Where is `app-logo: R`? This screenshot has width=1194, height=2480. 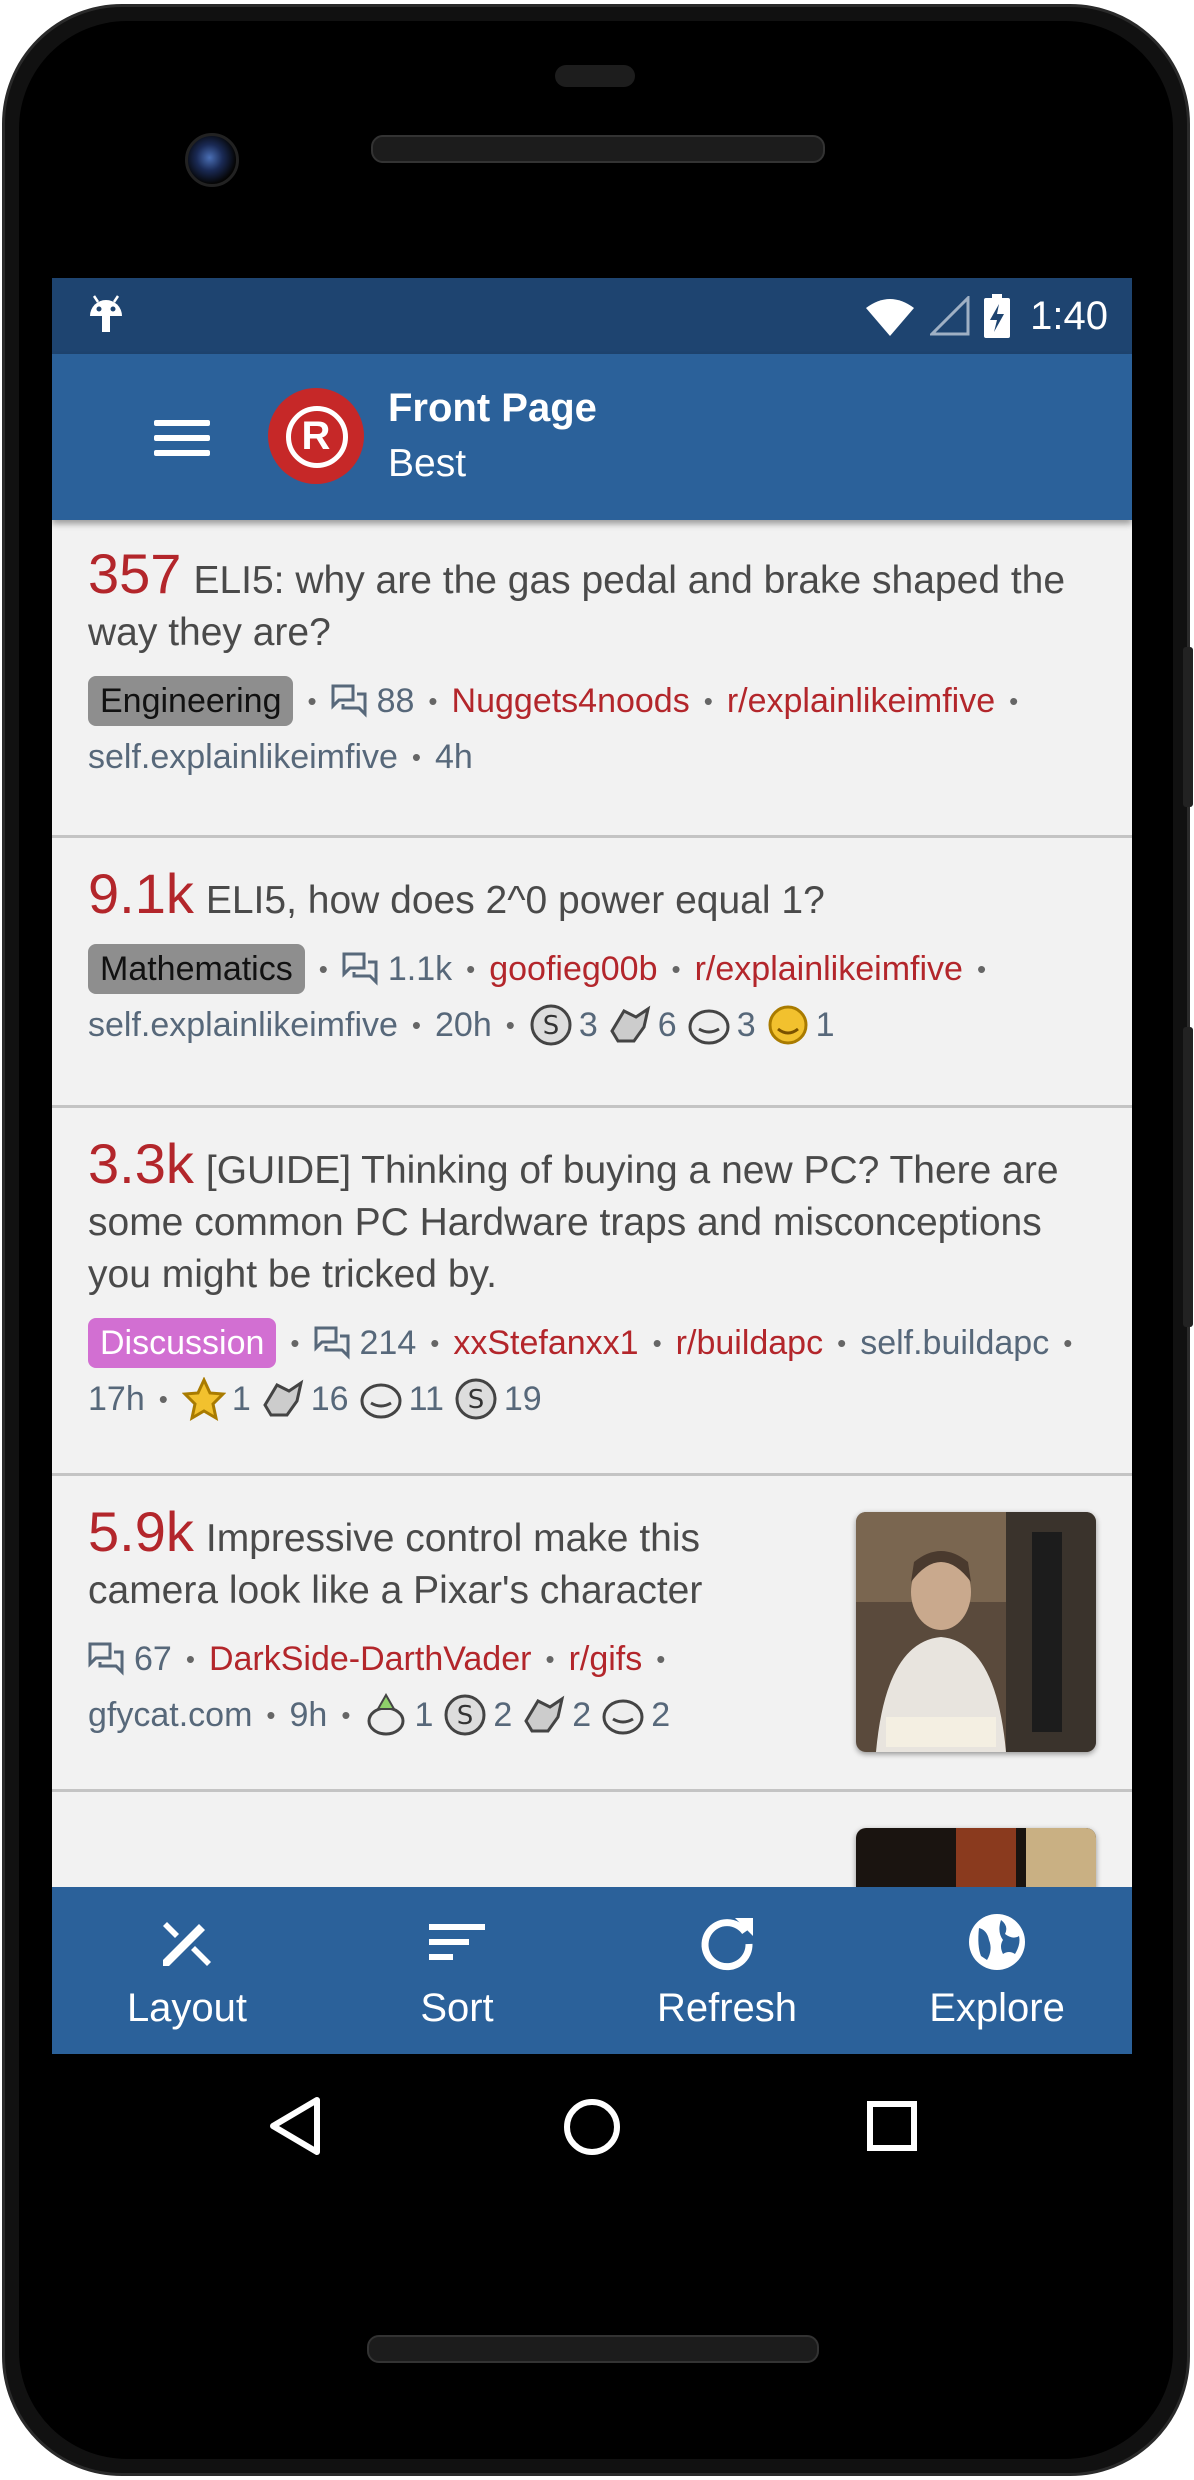 app-logo: R is located at coordinates (316, 436).